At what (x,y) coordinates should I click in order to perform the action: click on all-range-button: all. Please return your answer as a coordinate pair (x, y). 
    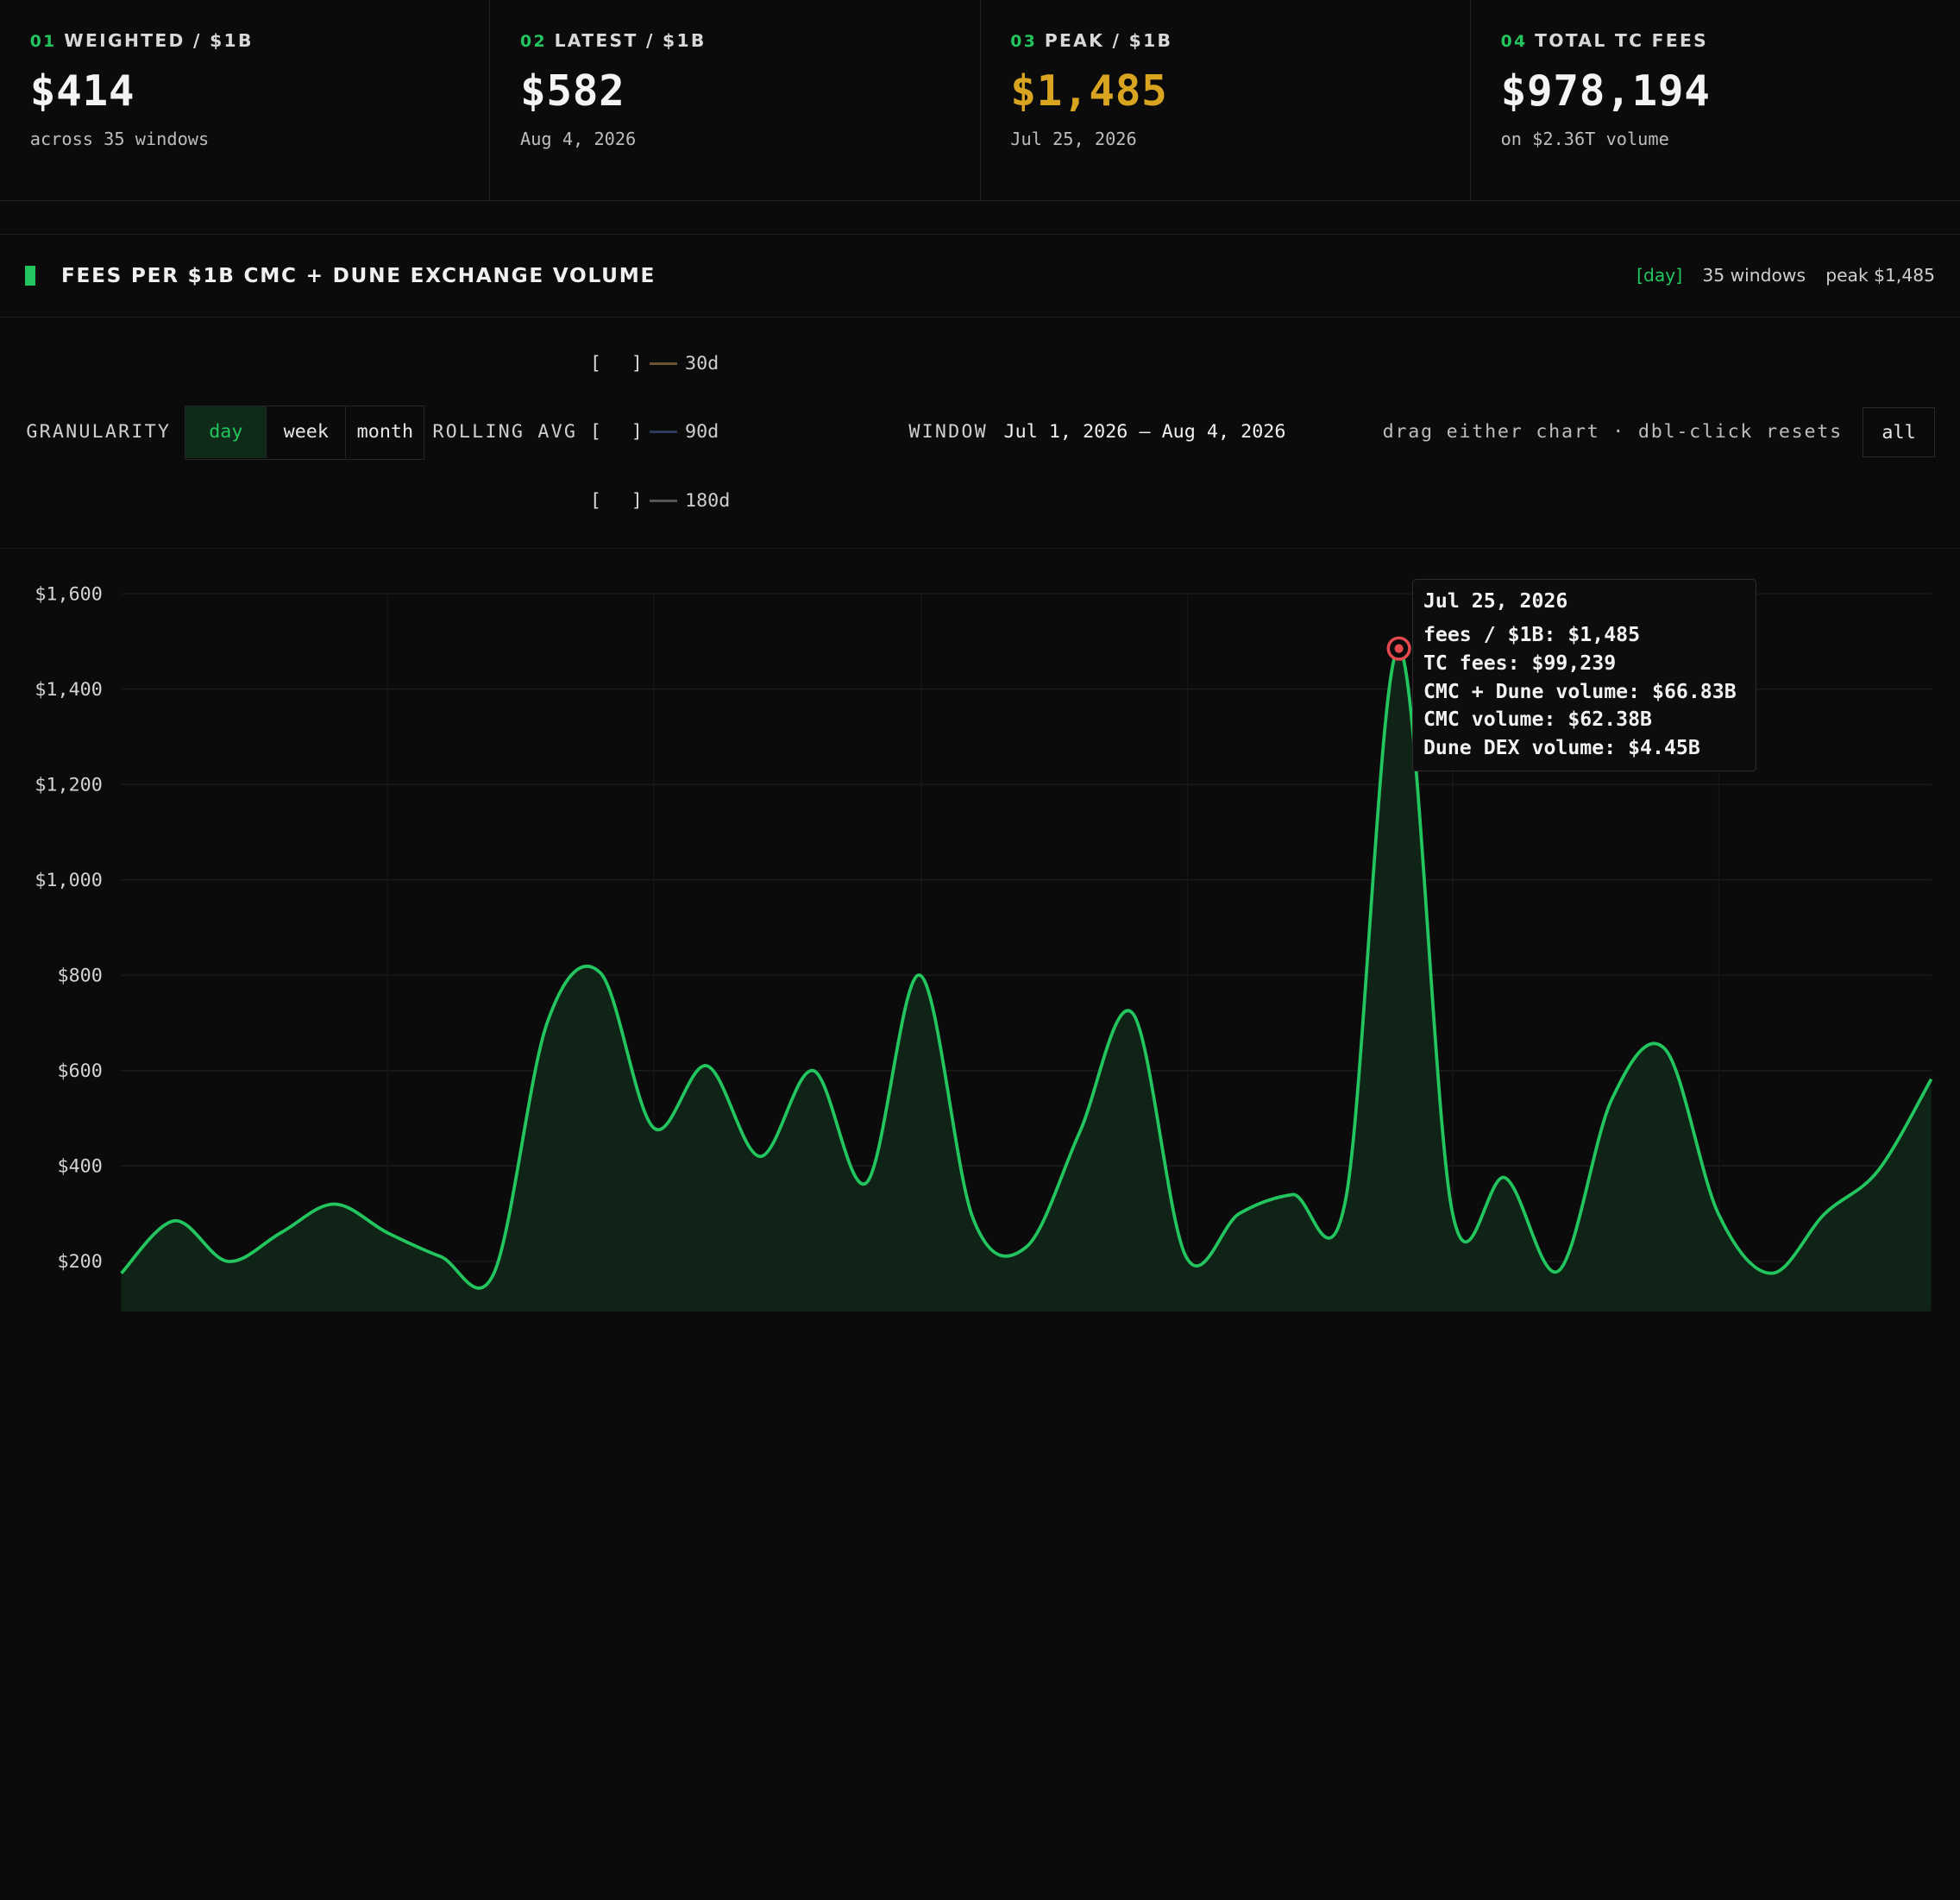
    Looking at the image, I should click on (1899, 432).